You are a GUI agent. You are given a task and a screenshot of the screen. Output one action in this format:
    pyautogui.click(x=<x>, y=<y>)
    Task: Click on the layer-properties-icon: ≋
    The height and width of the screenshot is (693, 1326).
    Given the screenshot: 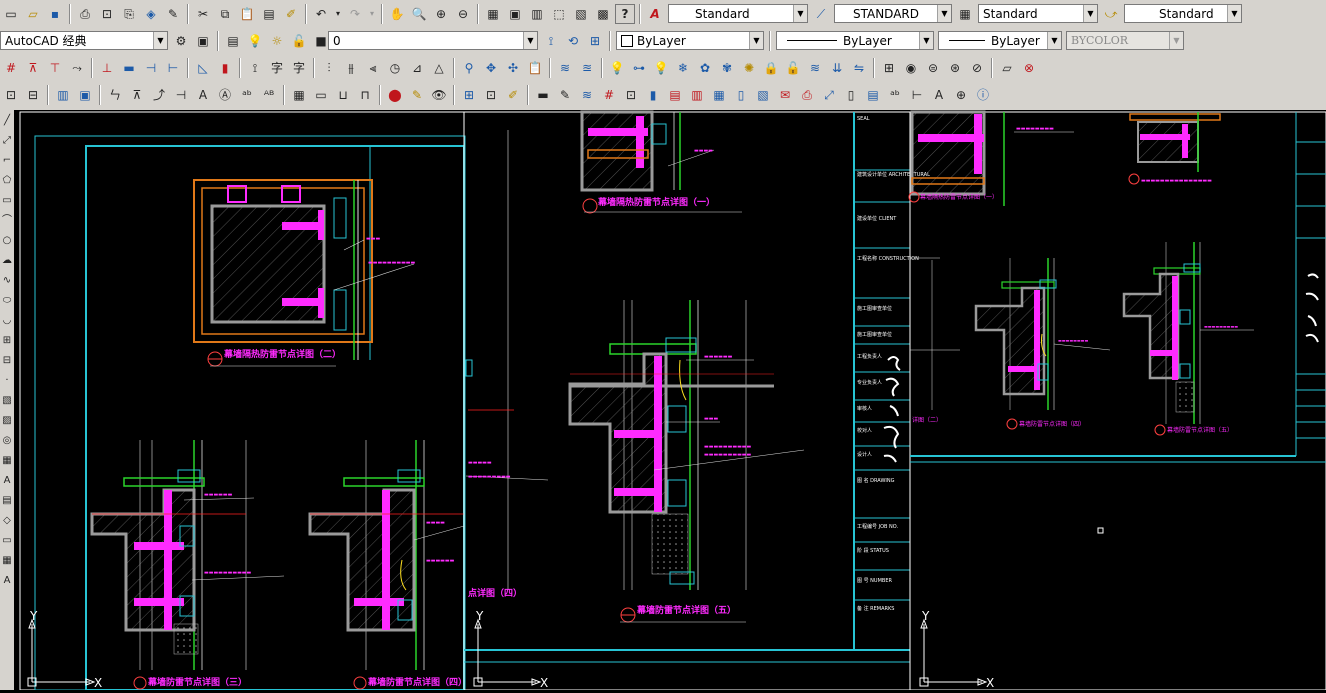 What is the action you would take?
    pyautogui.click(x=565, y=68)
    